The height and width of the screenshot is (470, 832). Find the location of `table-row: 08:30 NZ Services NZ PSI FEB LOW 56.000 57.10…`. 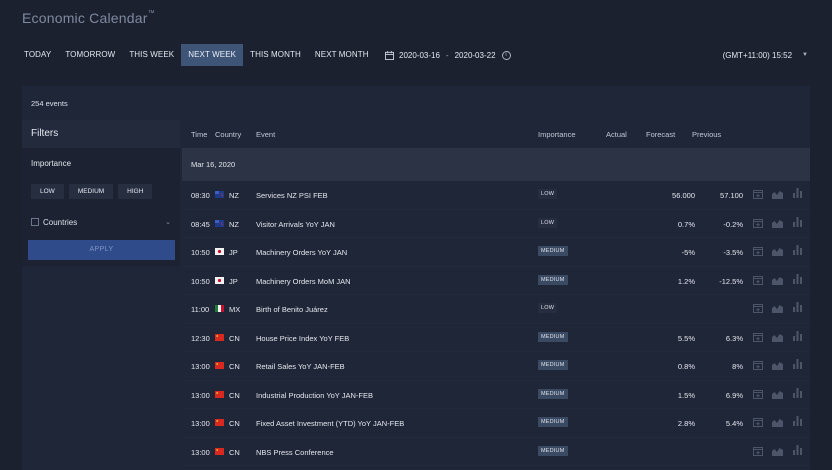

table-row: 08:30 NZ Services NZ PSI FEB LOW 56.000 57.10… is located at coordinates (496, 195).